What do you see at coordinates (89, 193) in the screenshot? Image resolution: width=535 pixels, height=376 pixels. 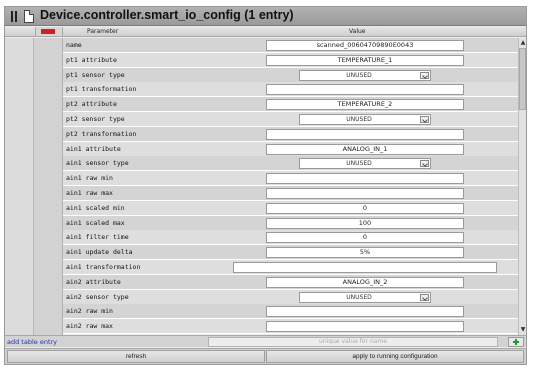 I see `parameter-label: ain1 raw max` at bounding box center [89, 193].